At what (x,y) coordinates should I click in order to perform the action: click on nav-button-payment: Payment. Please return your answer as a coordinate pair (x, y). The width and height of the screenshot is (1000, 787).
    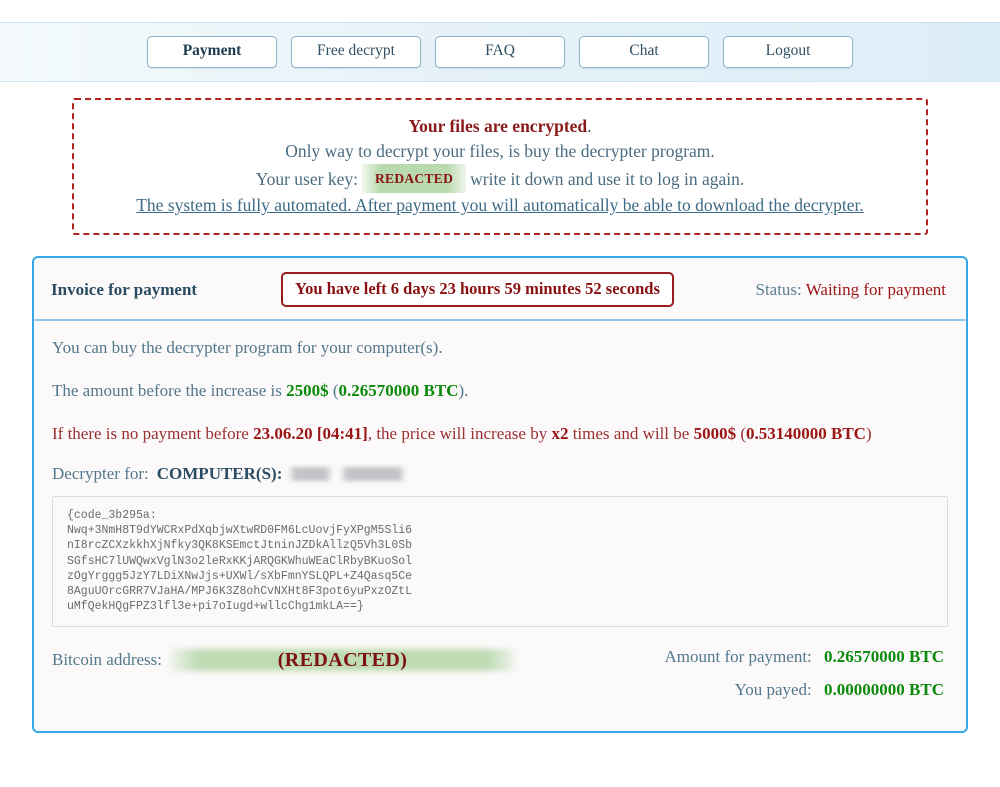
    Looking at the image, I should click on (212, 52).